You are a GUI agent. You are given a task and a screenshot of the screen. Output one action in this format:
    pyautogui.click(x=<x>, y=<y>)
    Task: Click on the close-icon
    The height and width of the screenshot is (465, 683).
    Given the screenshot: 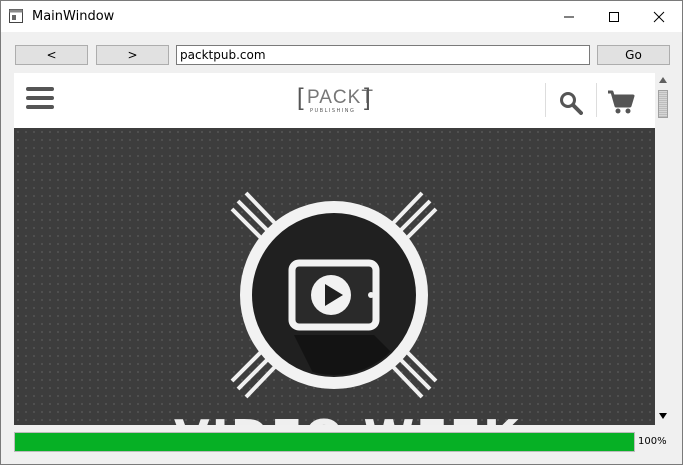 What is the action you would take?
    pyautogui.click(x=659, y=16)
    